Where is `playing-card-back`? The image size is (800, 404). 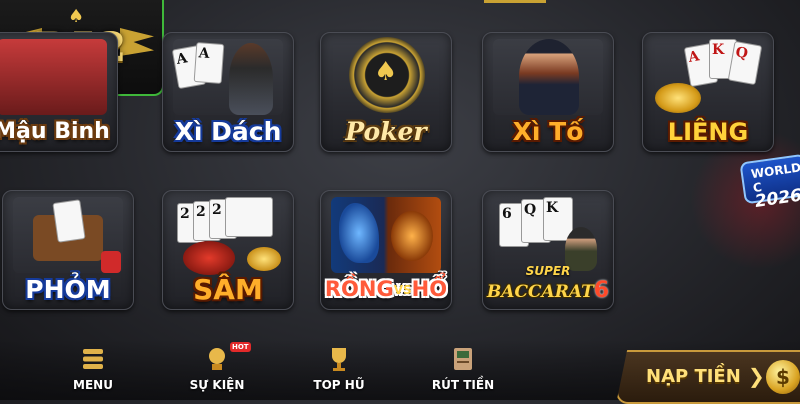 playing-card-back is located at coordinates (69, 221).